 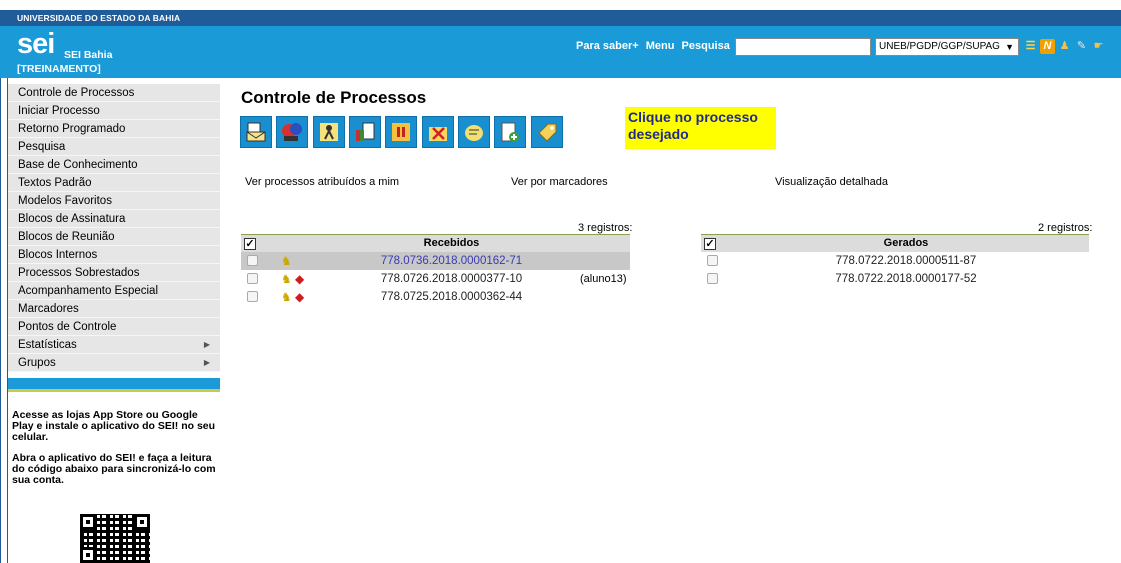 What do you see at coordinates (451, 297) in the screenshot?
I see `process-link: 778.0725.2018.0000362-44` at bounding box center [451, 297].